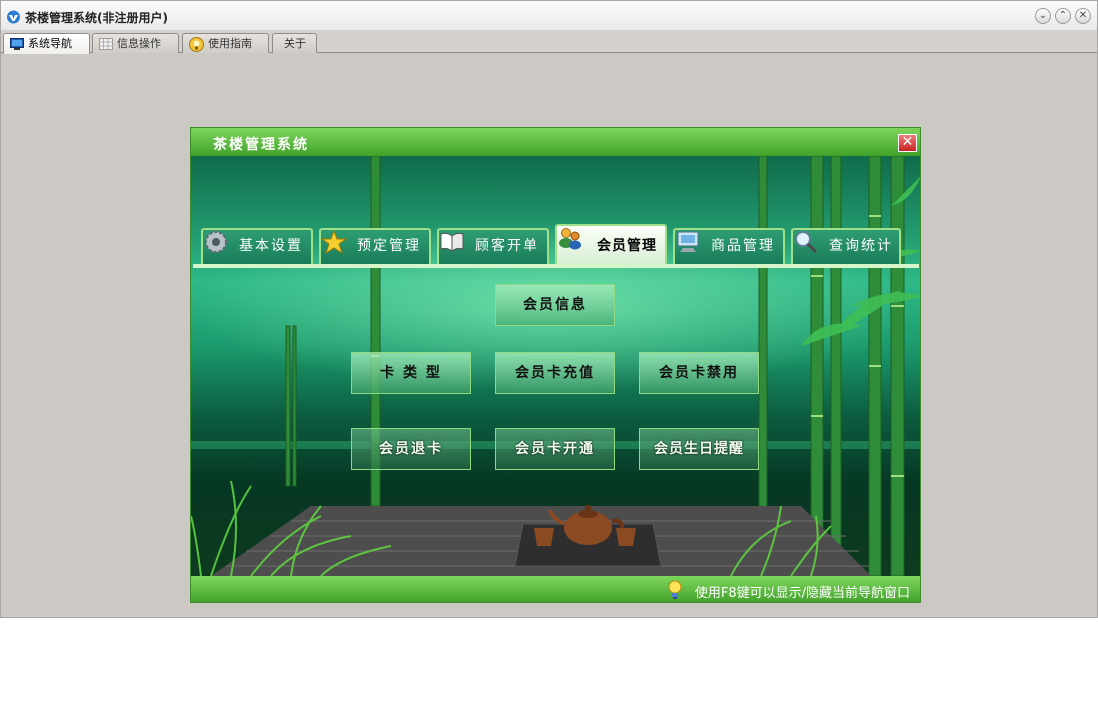 The image size is (1098, 711). I want to click on tab-label: 会员管理, so click(627, 246).